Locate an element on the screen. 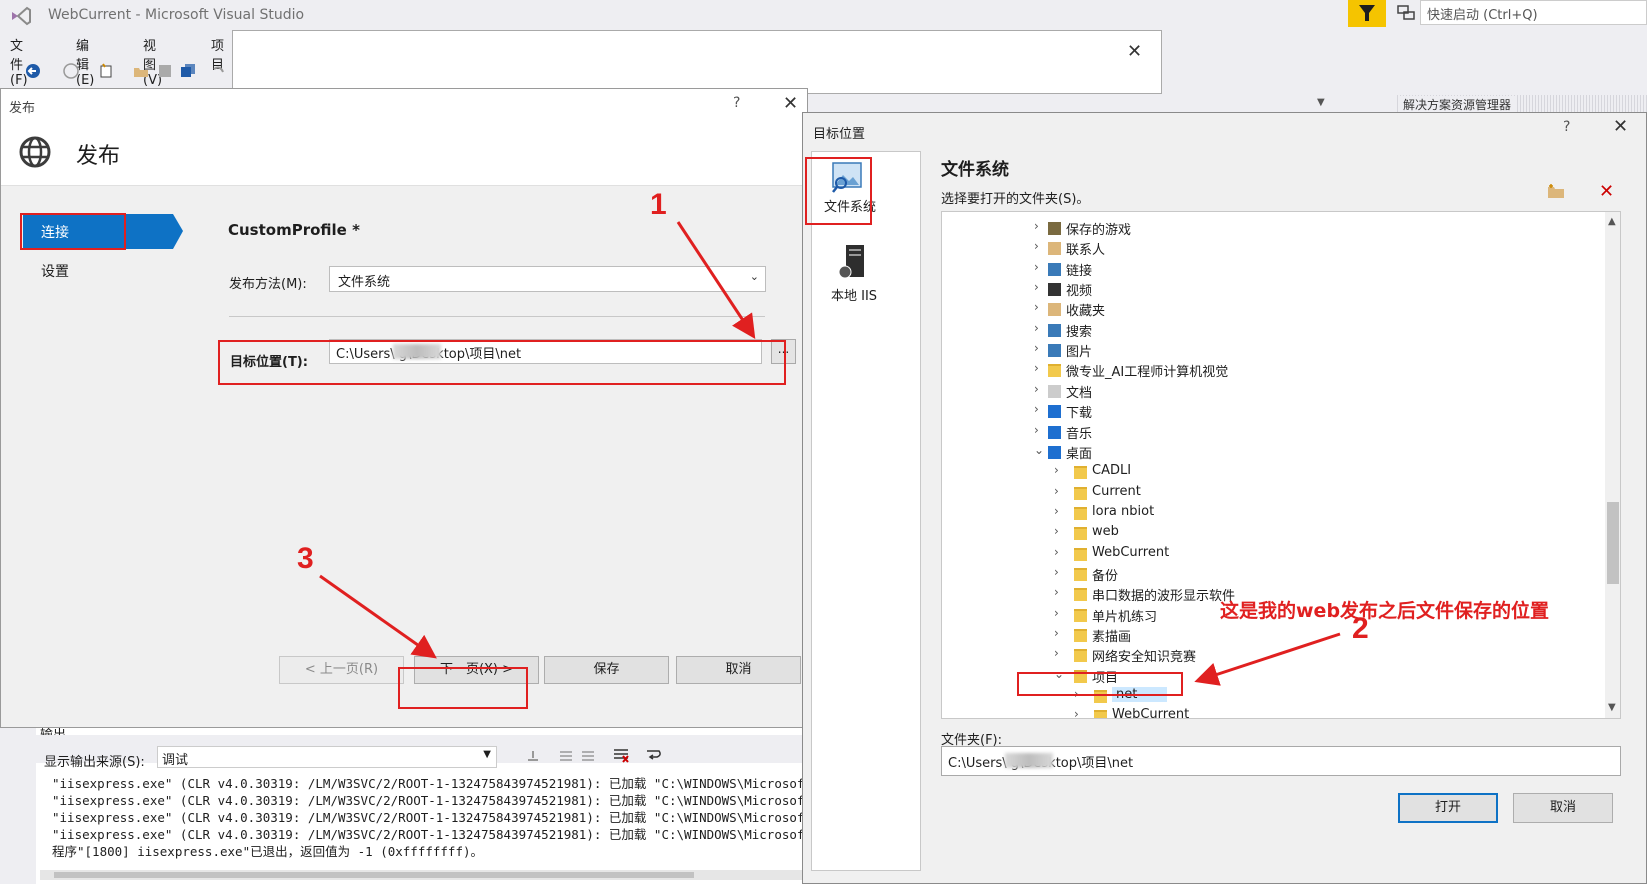  back-icon is located at coordinates (33, 71).